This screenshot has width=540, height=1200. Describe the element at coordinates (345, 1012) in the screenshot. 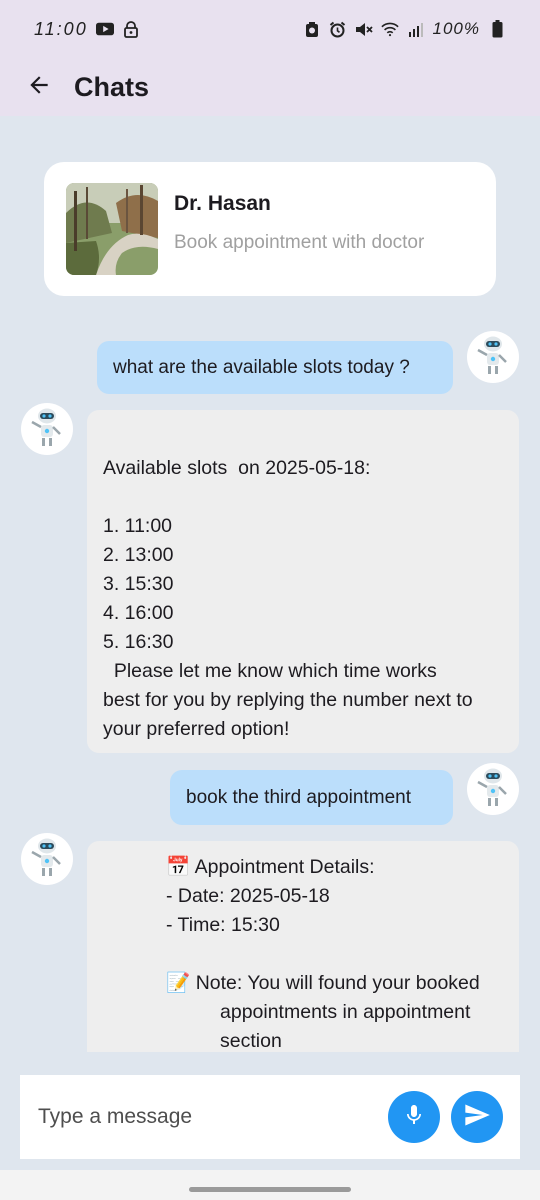

I see `message-line: appointments in appointment` at that location.